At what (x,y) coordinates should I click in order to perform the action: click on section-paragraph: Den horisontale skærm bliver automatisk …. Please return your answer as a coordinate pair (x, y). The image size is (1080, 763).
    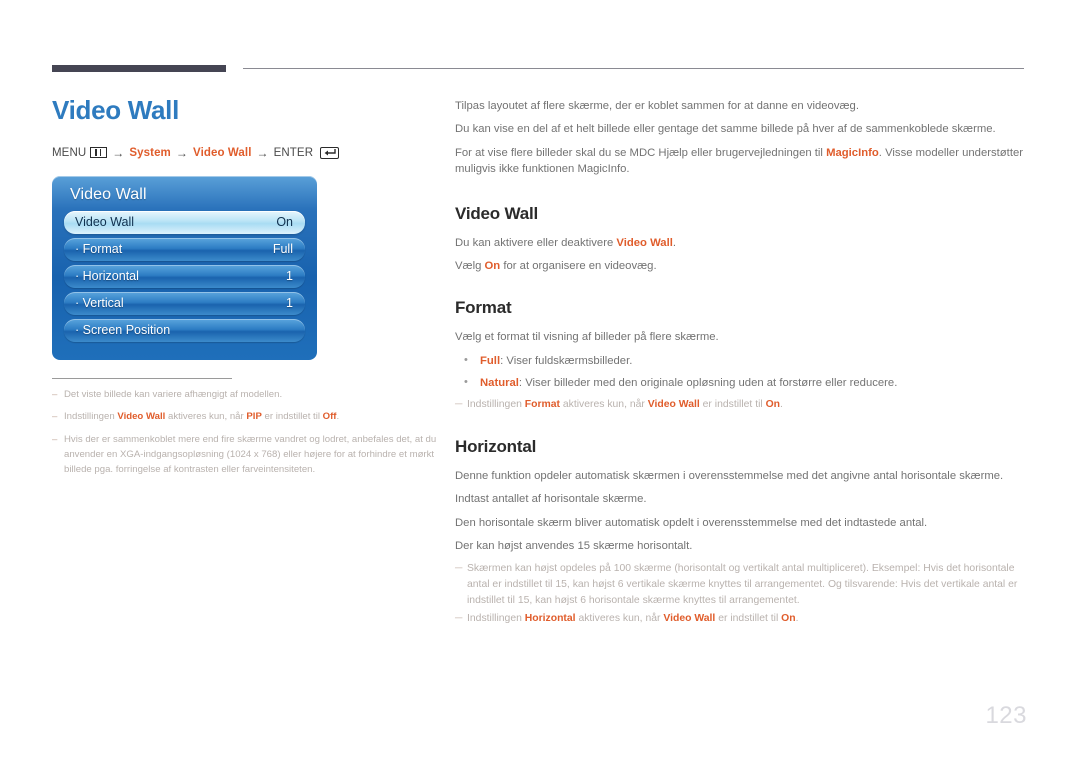
    Looking at the image, I should click on (691, 522).